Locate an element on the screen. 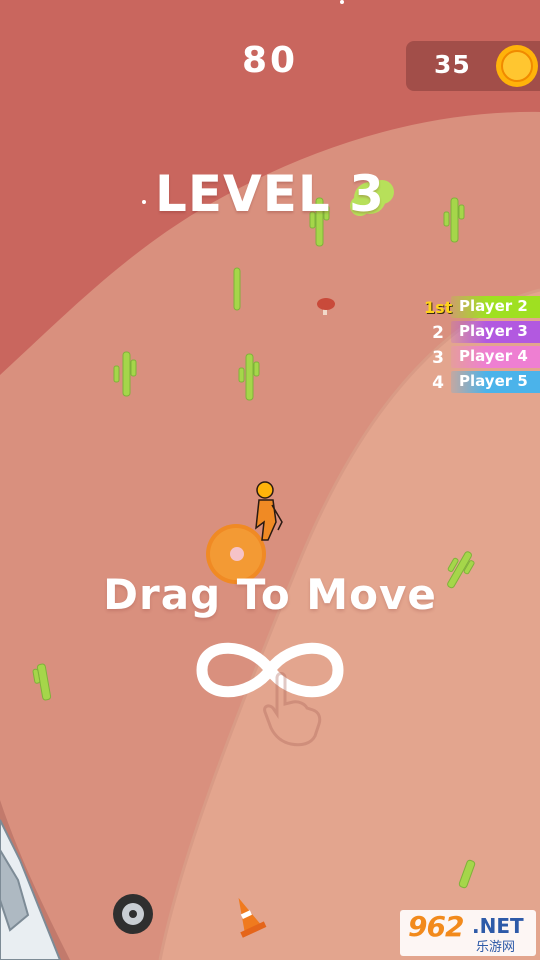 The image size is (540, 960). leaderboard-row: 1st Player 2 is located at coordinates (482, 307).